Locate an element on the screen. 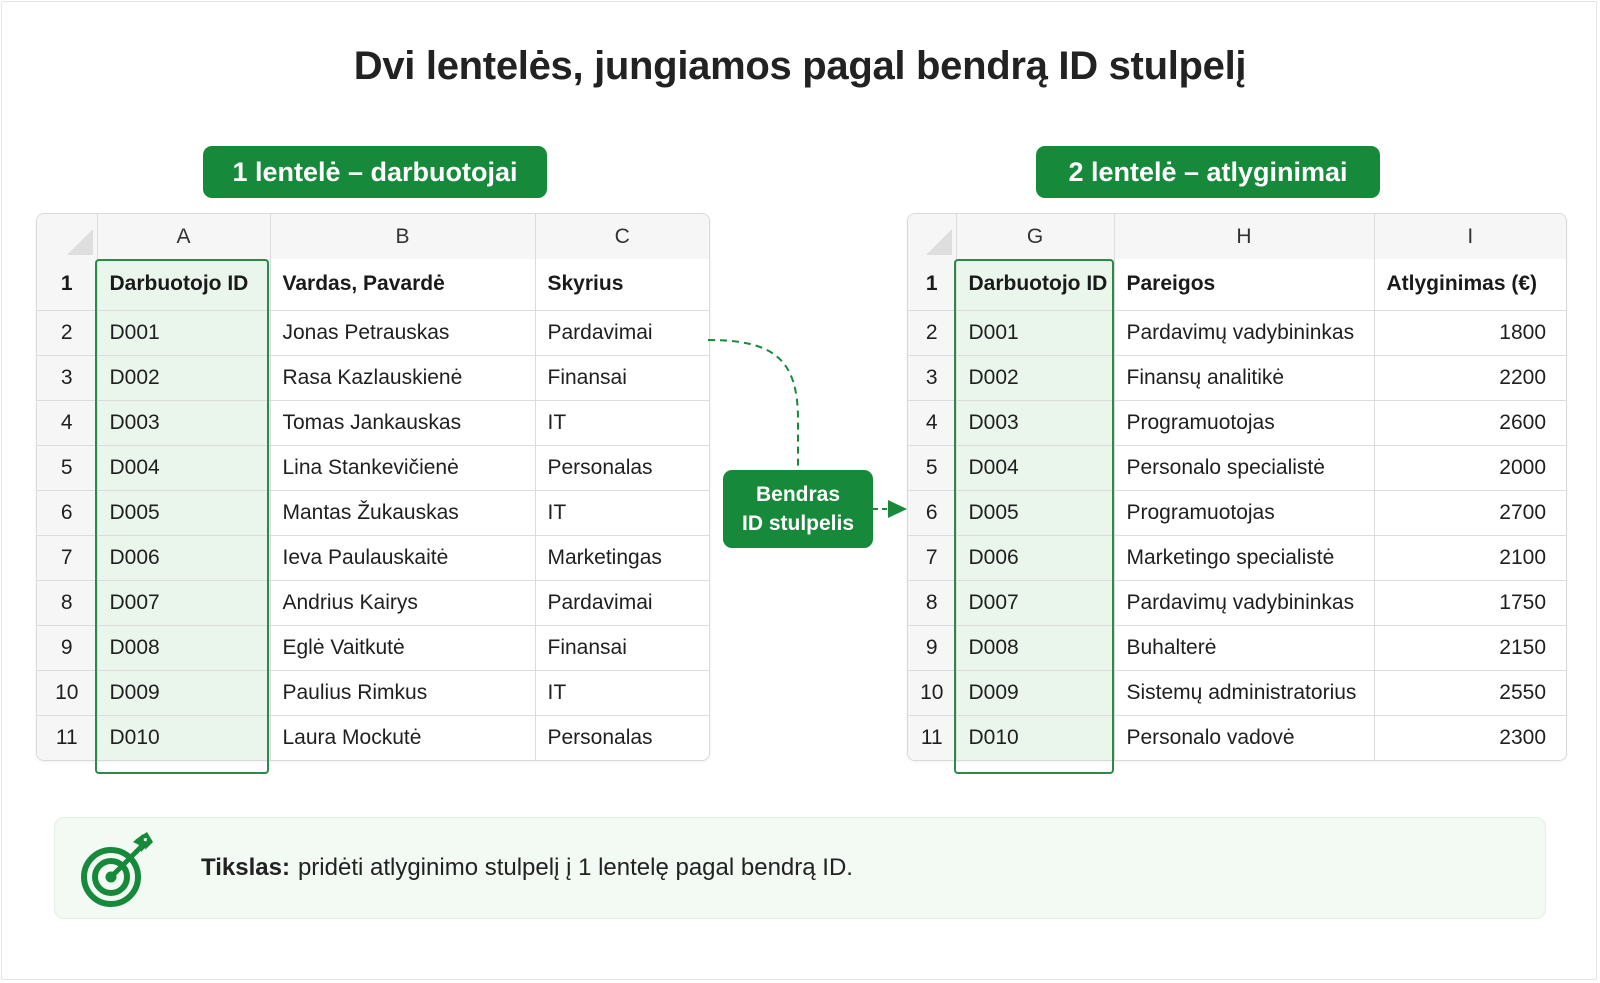 The image size is (1600, 983). common-id-label-line2: ID stulpelis is located at coordinates (798, 523).